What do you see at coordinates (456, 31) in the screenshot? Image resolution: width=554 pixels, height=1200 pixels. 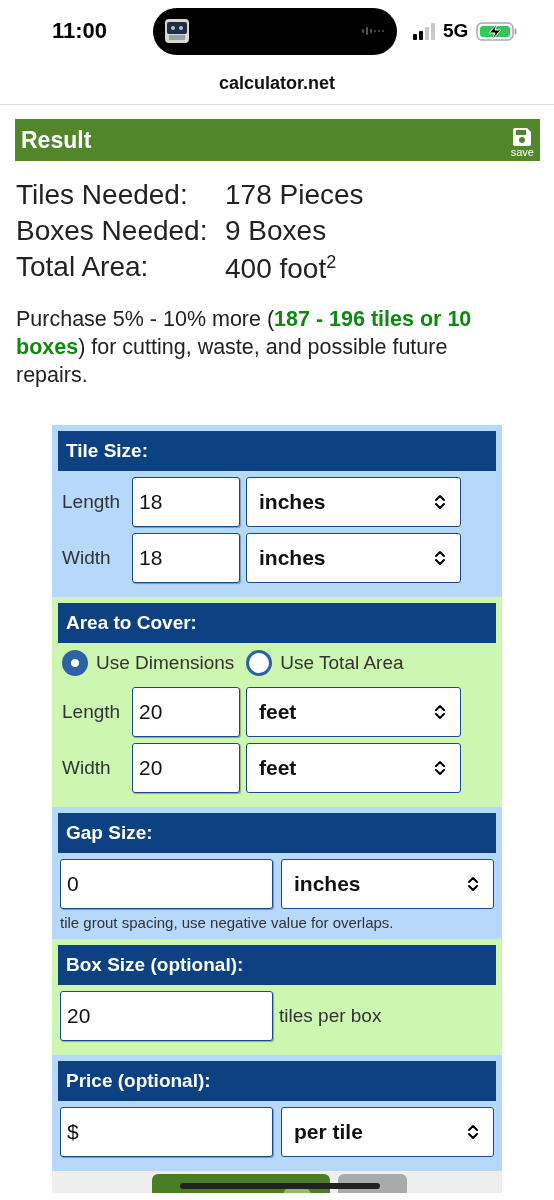 I see `network-label: 5G` at bounding box center [456, 31].